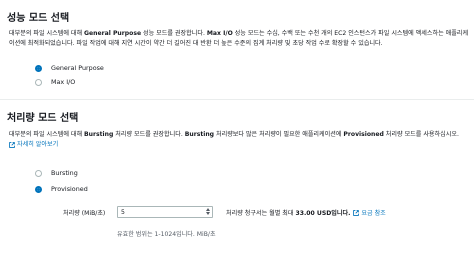 The image size is (474, 258). I want to click on stepper-up-icon, so click(208, 209).